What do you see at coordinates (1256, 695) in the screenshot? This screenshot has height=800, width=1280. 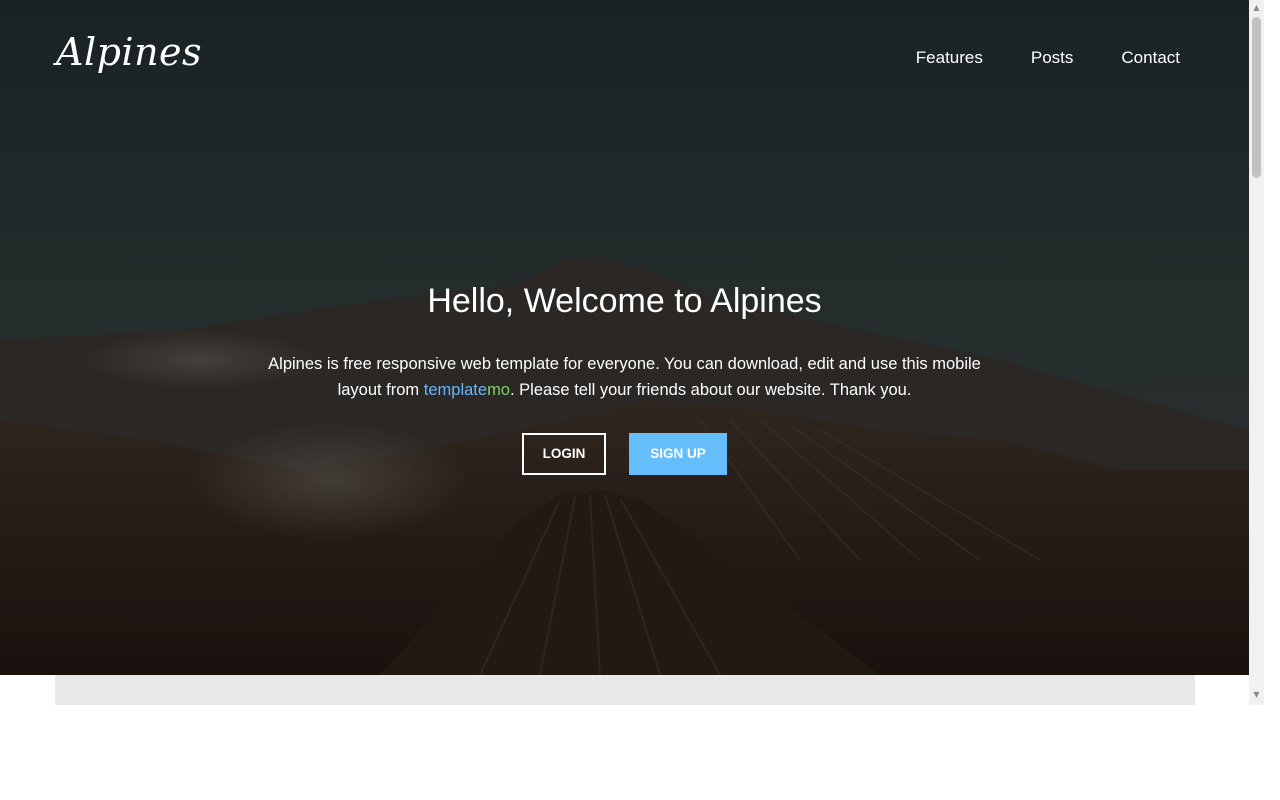 I see `arrow-down-icon: ▼` at bounding box center [1256, 695].